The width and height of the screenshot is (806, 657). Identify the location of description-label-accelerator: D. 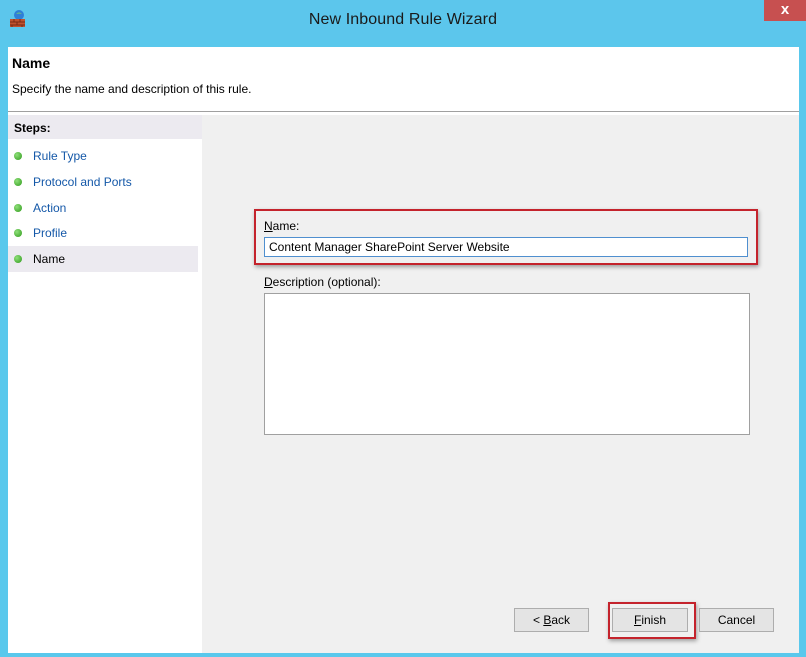
(268, 282).